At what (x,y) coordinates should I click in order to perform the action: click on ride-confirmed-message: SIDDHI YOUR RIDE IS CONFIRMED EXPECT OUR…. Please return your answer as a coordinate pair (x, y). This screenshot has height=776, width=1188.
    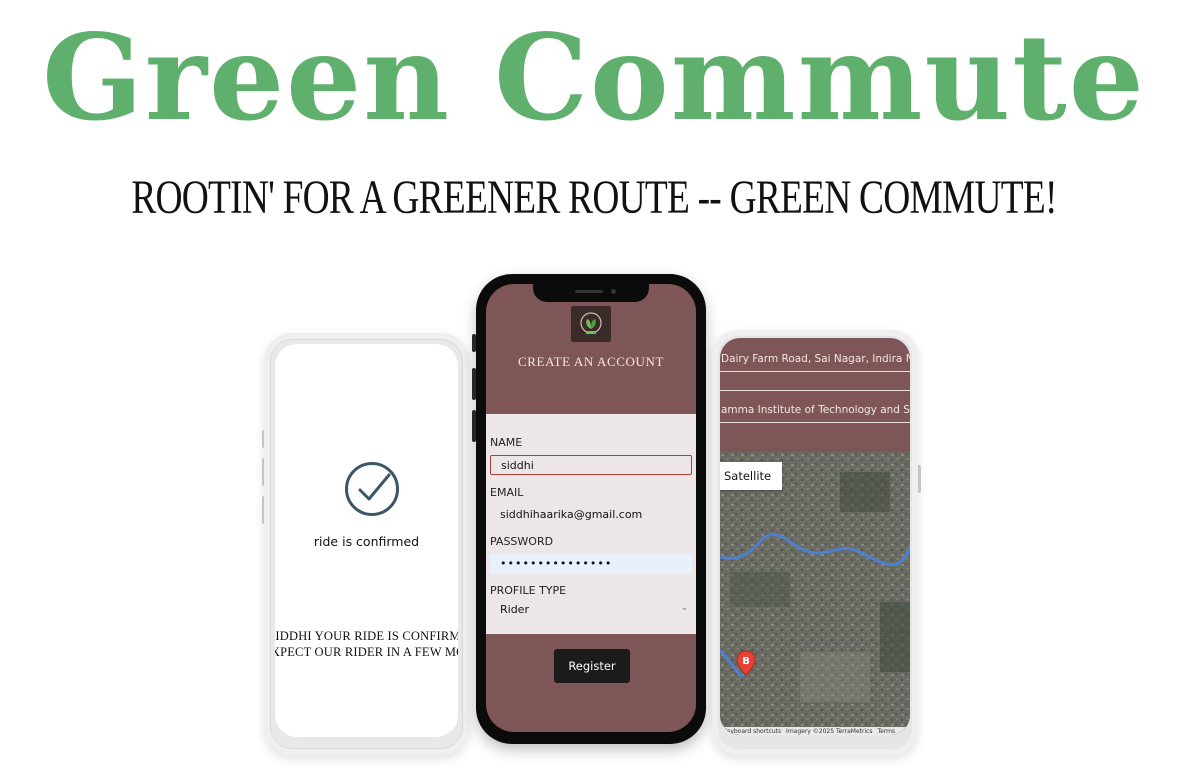
    Looking at the image, I should click on (366, 644).